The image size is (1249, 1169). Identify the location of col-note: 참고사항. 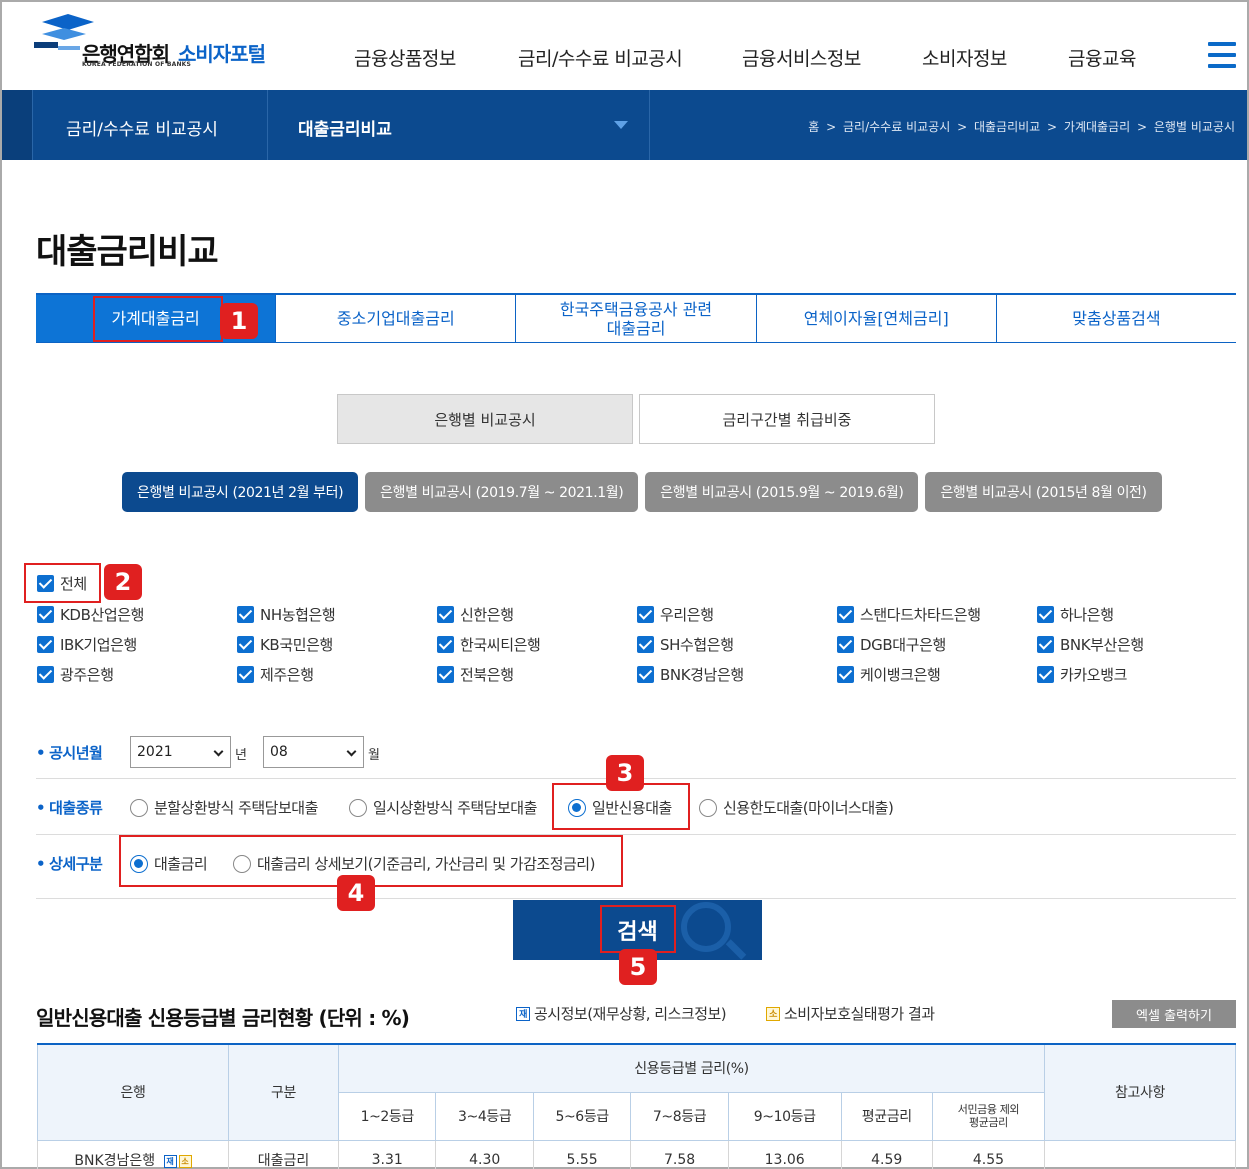
(1140, 1092).